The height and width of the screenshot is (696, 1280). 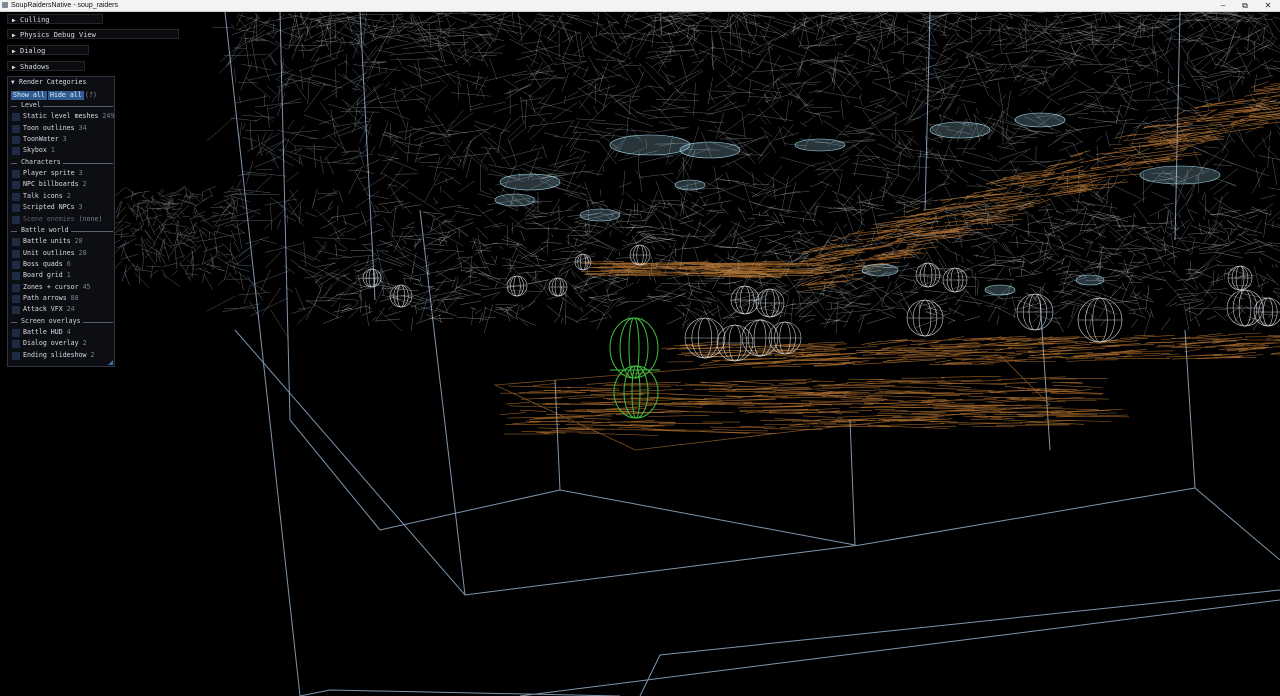 What do you see at coordinates (108, 116) in the screenshot?
I see `category-count: 249` at bounding box center [108, 116].